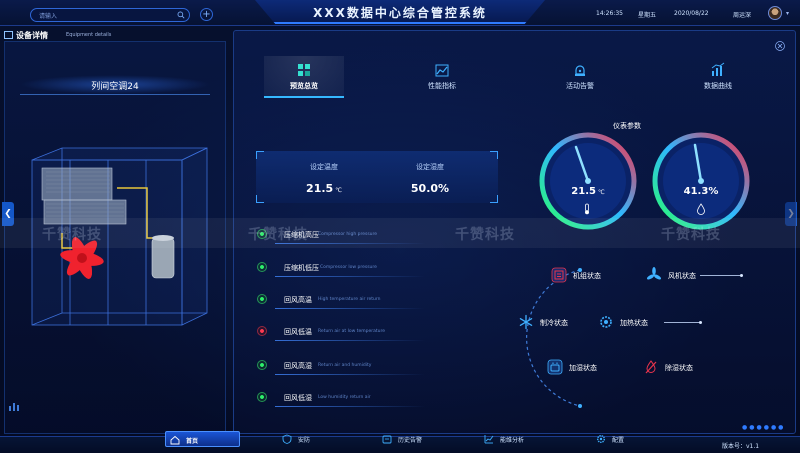  Describe the element at coordinates (580, 77) in the screenshot. I see `tab-alarms: 活动告警` at that location.